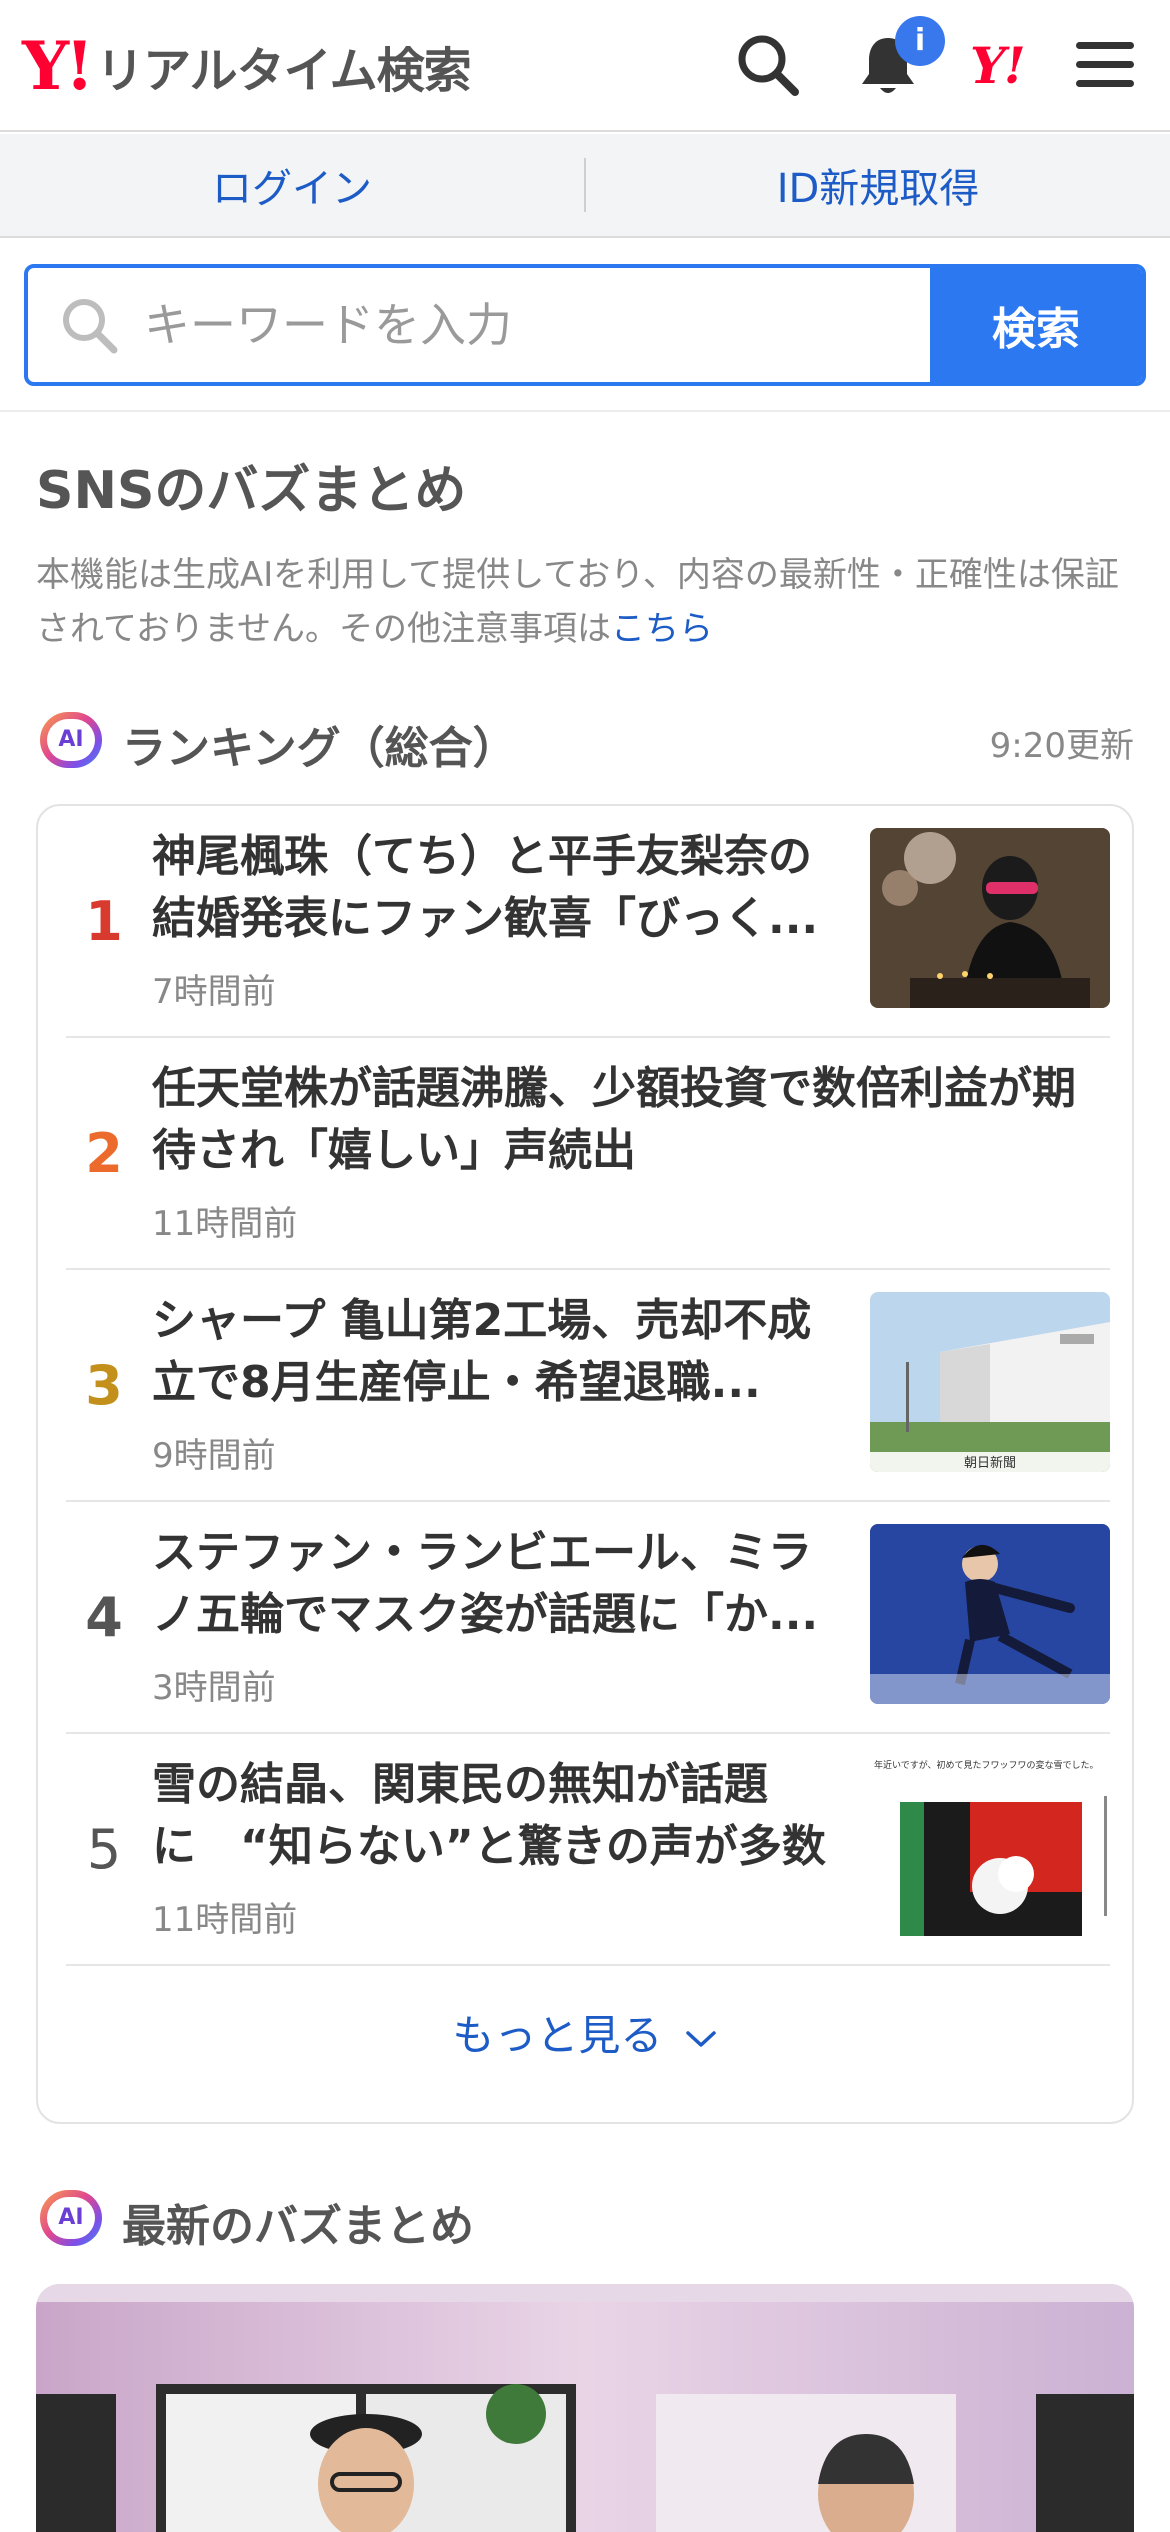  What do you see at coordinates (460, 1784) in the screenshot?
I see `title-line-1: 雪の結晶、関東民の無知が話題` at bounding box center [460, 1784].